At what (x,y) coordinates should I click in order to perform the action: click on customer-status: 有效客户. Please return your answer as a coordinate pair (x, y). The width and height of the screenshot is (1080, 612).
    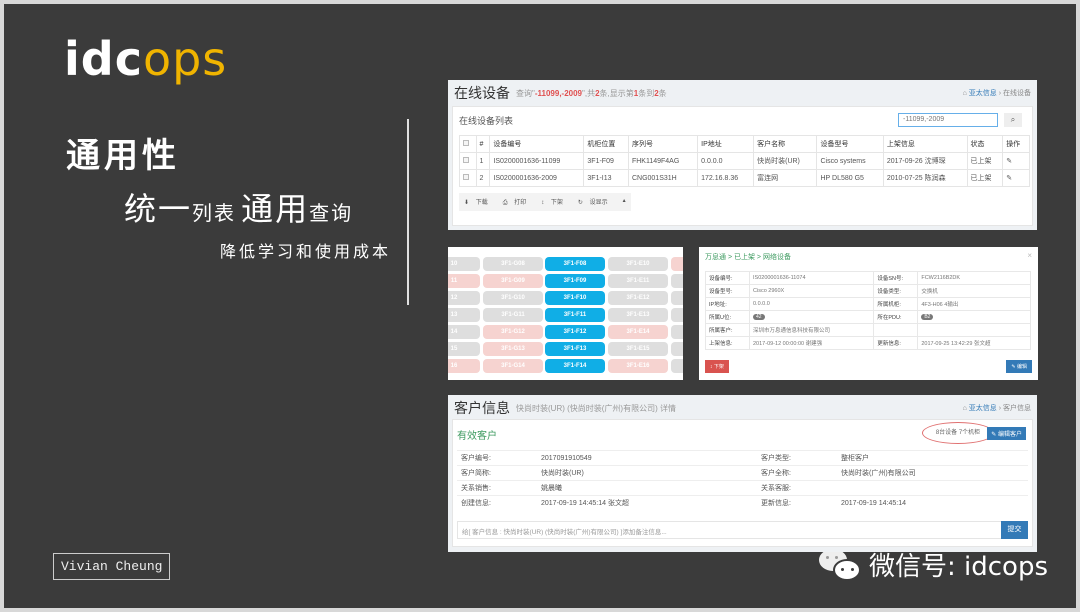
    Looking at the image, I should click on (477, 436).